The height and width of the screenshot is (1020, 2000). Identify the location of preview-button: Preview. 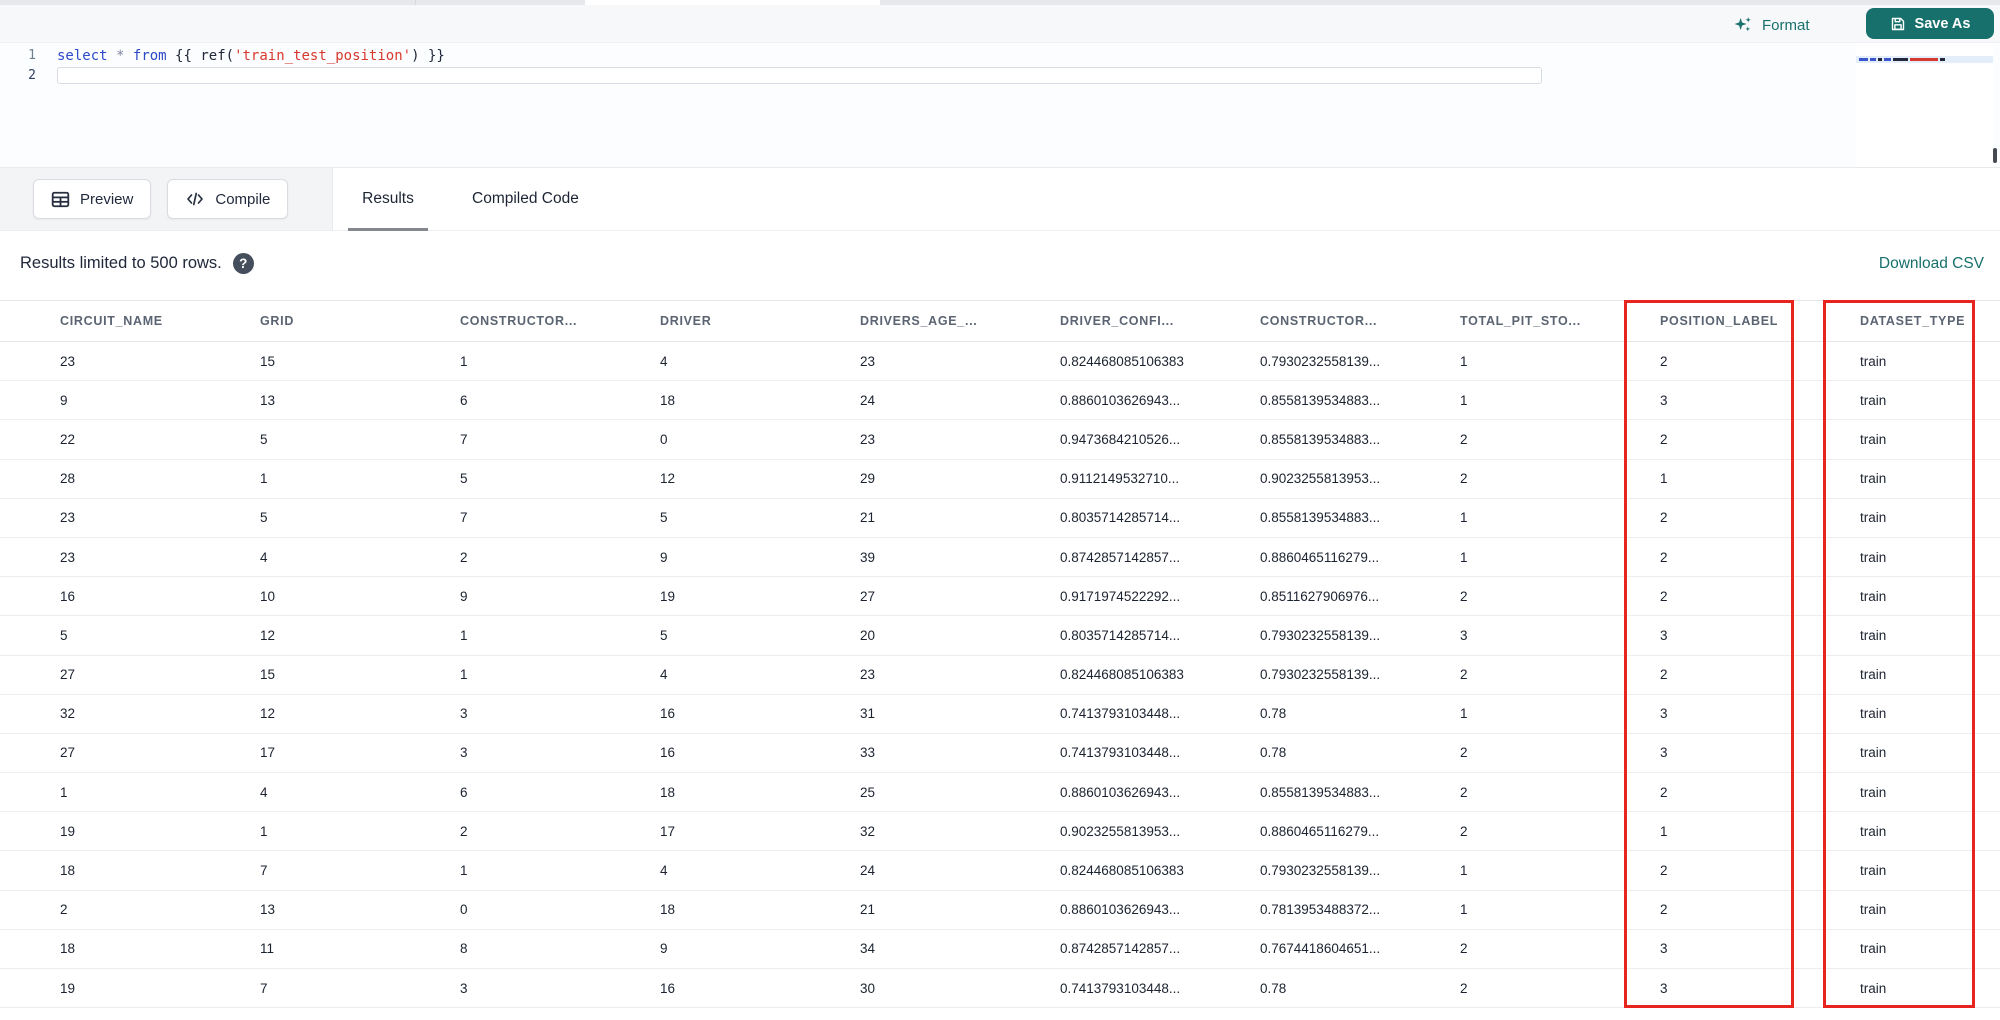
(92, 199).